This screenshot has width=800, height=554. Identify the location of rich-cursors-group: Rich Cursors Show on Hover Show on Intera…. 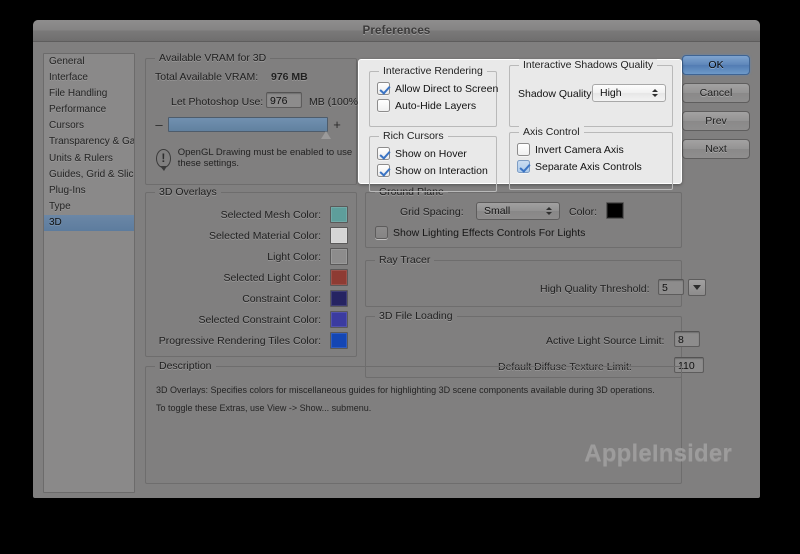
(433, 161).